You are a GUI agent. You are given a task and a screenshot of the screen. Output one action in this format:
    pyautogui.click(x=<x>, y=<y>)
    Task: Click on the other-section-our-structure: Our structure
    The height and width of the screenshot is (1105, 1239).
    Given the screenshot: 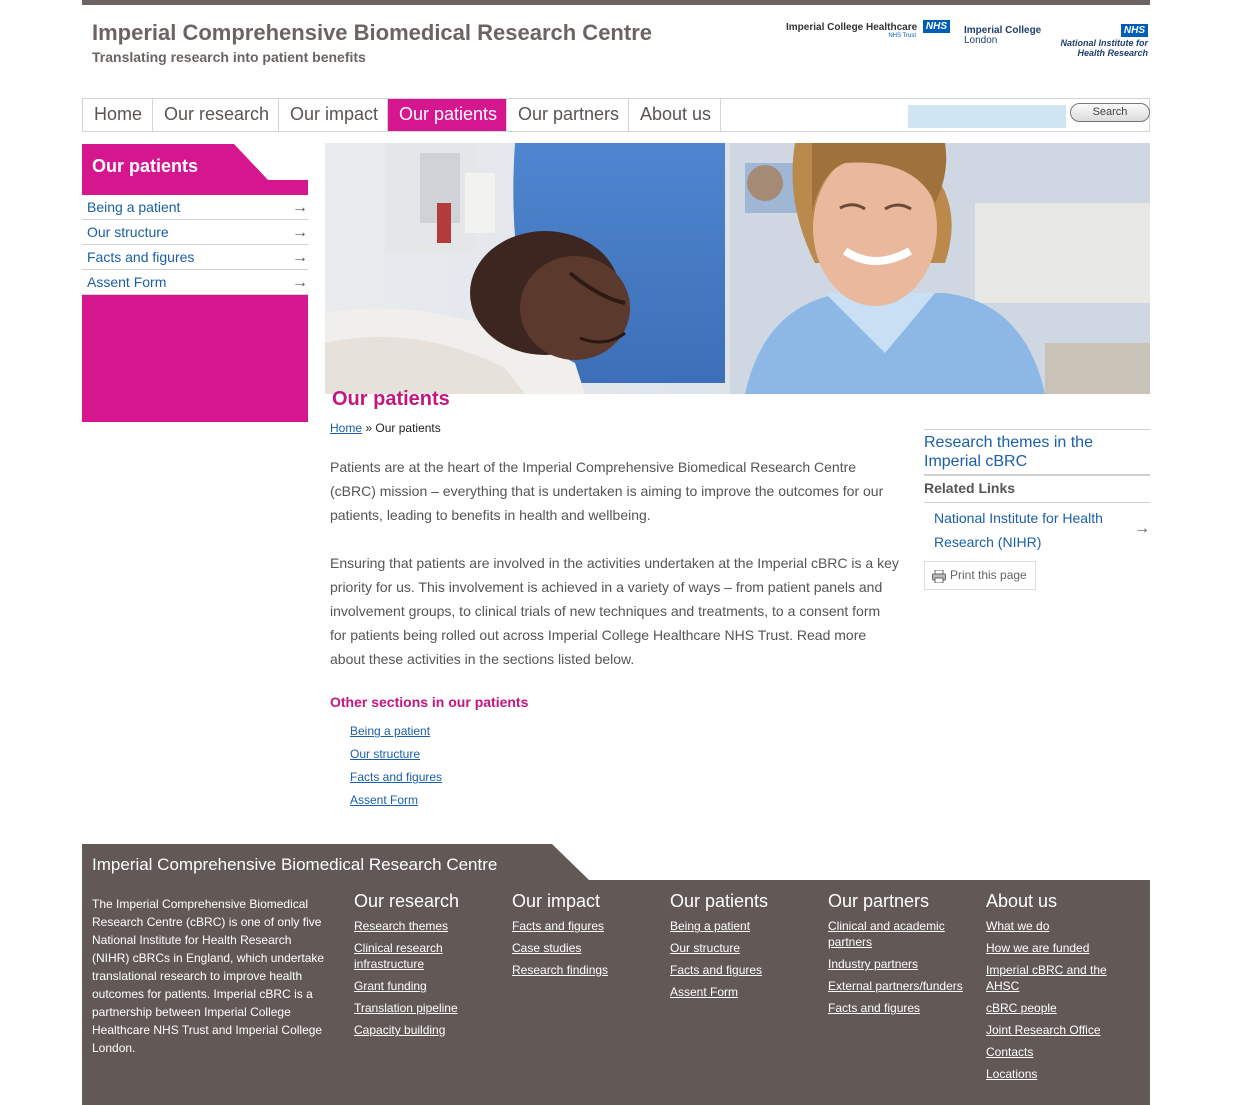 What is the action you would take?
    pyautogui.click(x=385, y=754)
    